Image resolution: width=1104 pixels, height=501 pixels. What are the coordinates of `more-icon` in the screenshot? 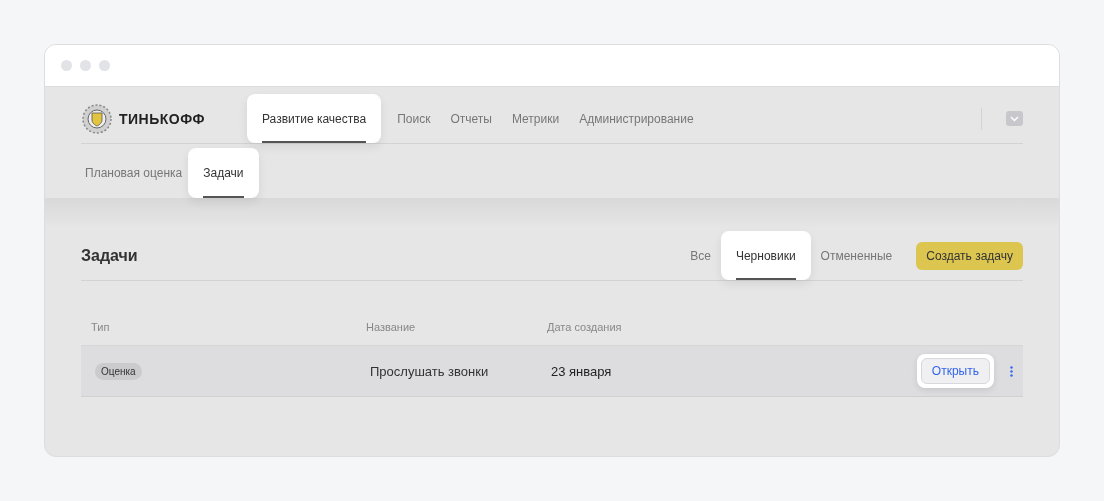 It's located at (1011, 371).